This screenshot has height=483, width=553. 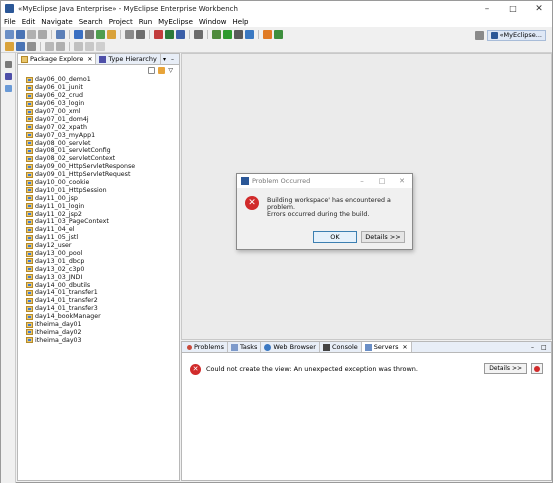 What do you see at coordinates (102, 301) in the screenshot?
I see `tree-item: day14_01_transfer2` at bounding box center [102, 301].